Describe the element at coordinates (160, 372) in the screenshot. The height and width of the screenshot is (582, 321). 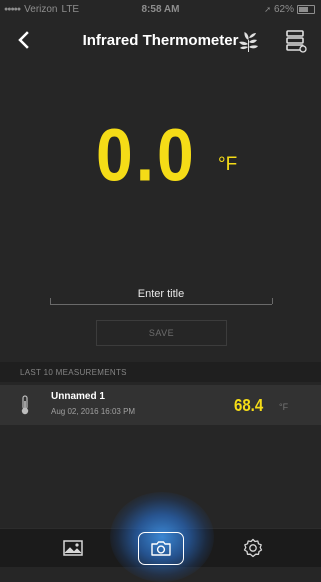
I see `measurements-header: LAST 10 MEASUREMENTS` at that location.